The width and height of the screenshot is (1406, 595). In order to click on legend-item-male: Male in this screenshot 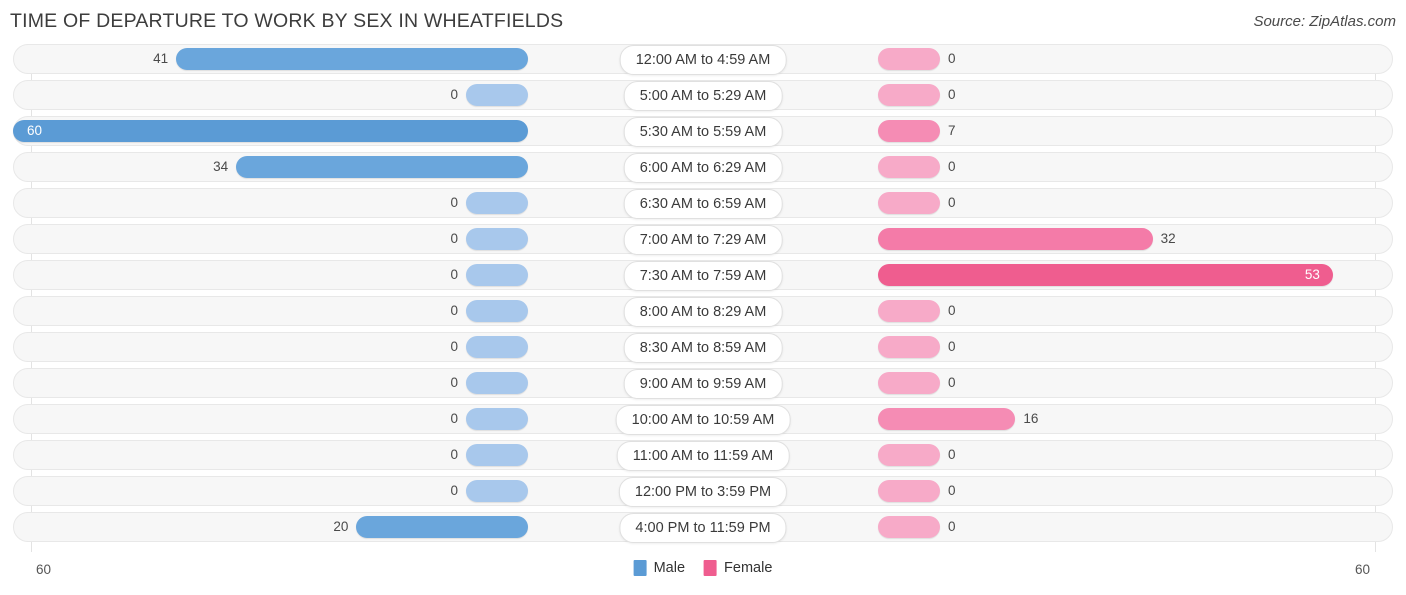, I will do `click(659, 568)`.